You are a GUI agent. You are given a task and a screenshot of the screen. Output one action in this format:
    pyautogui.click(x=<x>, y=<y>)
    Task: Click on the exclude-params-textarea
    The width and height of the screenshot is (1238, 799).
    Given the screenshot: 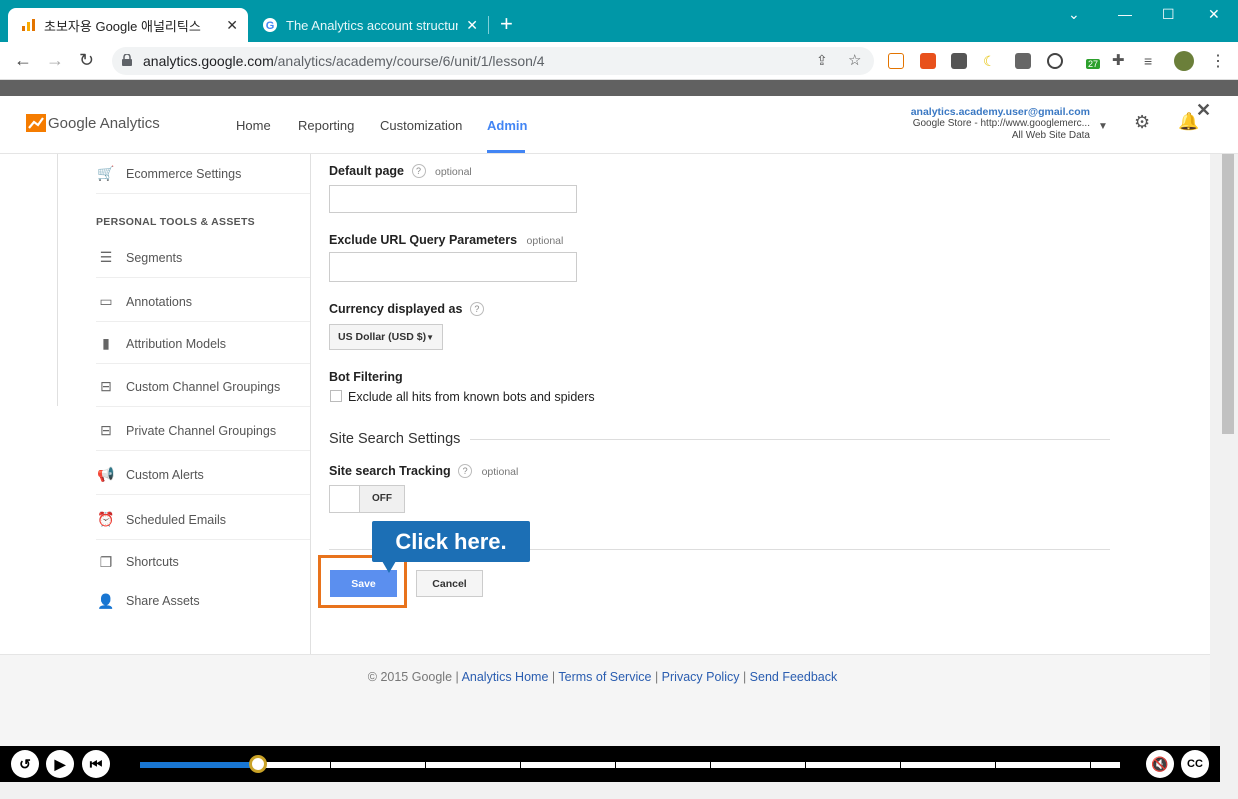 What is the action you would take?
    pyautogui.click(x=453, y=267)
    